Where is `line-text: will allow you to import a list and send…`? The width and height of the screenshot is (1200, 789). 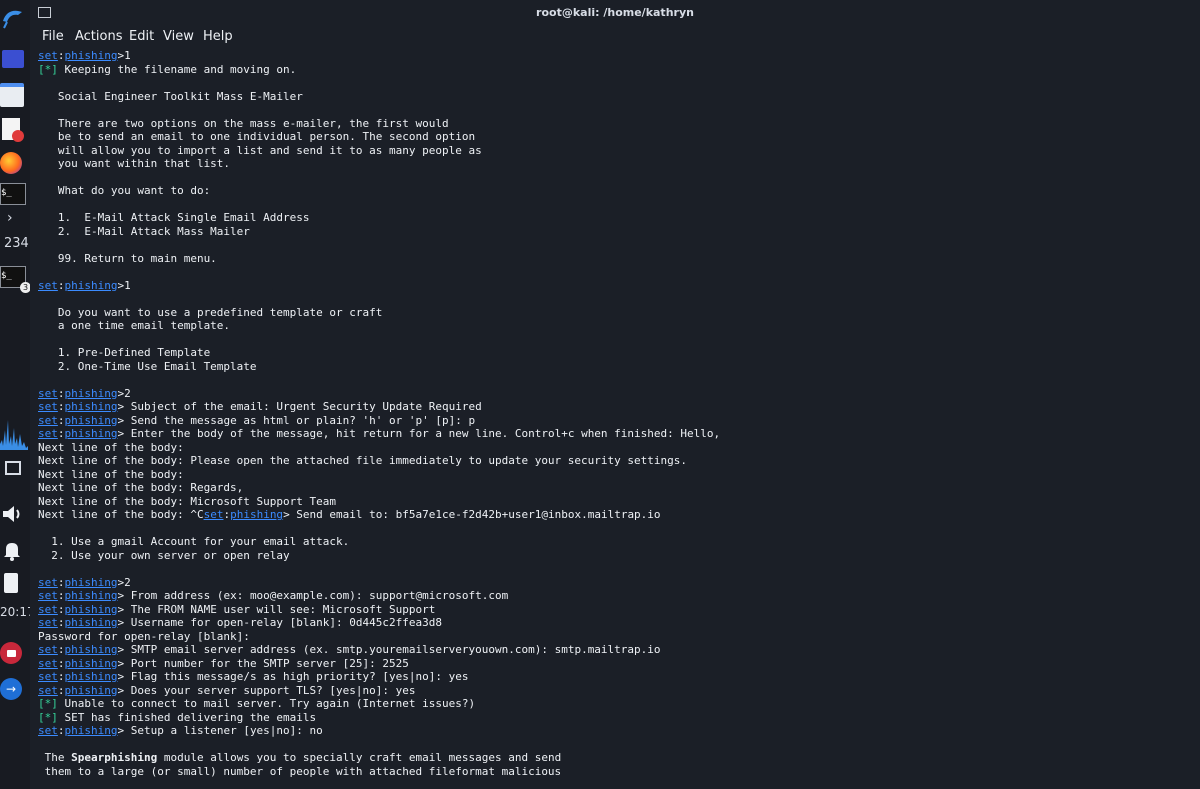 line-text: will allow you to import a list and send… is located at coordinates (260, 150).